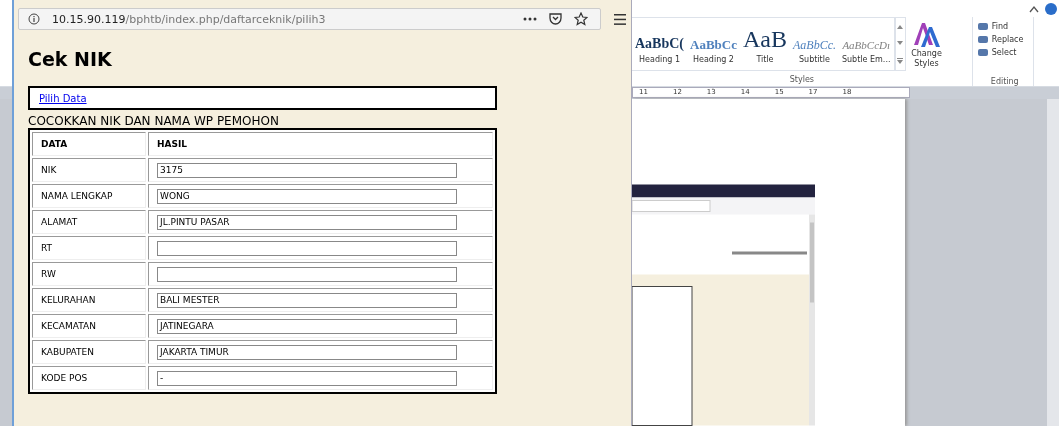 The width and height of the screenshot is (1059, 426). Describe the element at coordinates (307, 222) in the screenshot. I see `input-field: JL.PINTU PASAR` at that location.